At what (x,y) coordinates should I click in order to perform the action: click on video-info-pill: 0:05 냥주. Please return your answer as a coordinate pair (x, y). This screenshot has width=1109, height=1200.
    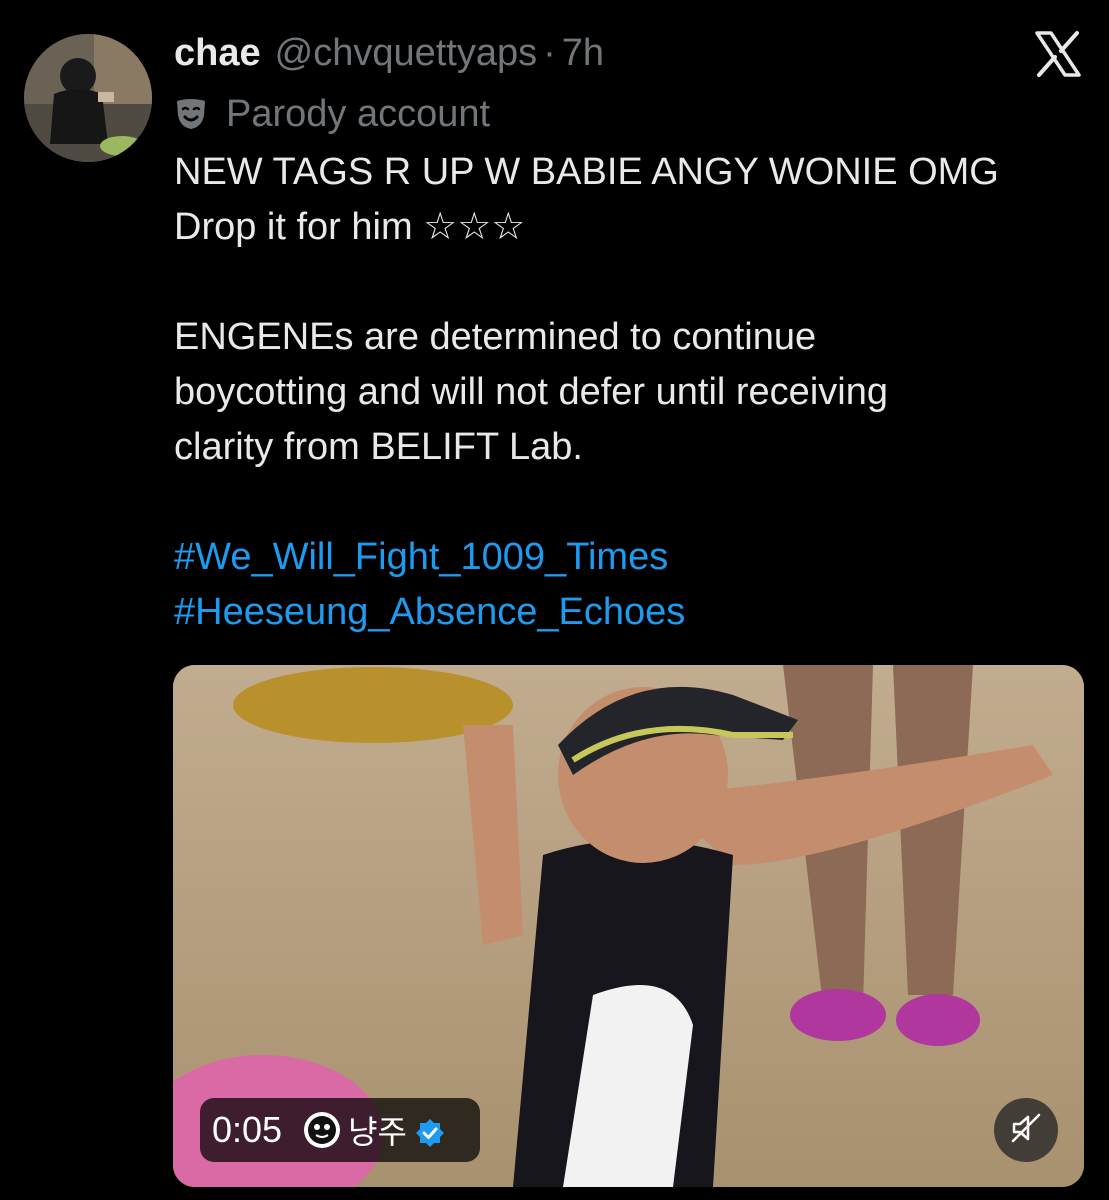
    Looking at the image, I should click on (340, 1130).